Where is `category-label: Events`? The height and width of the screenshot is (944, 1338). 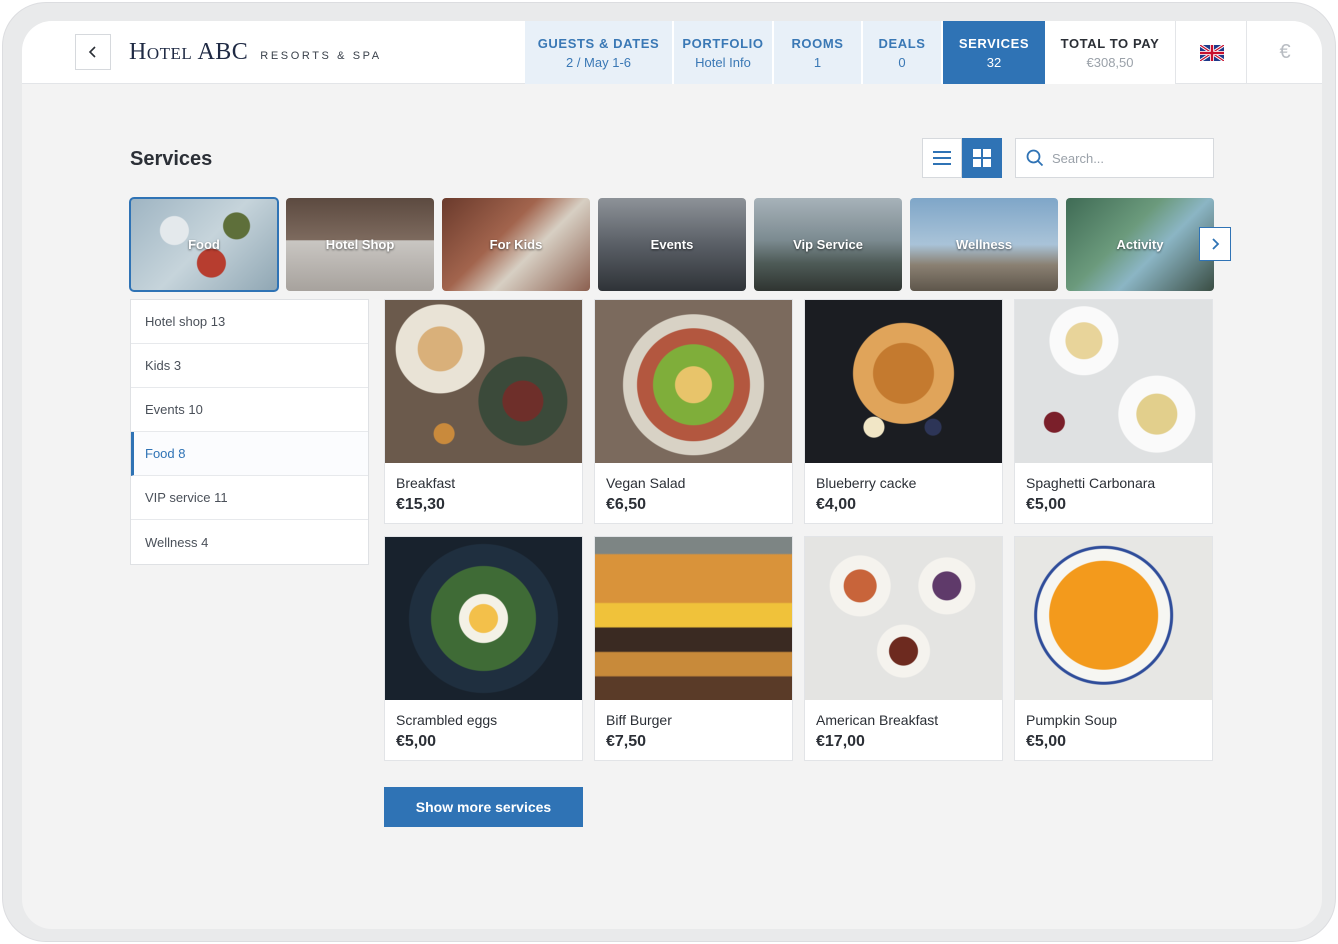 category-label: Events is located at coordinates (672, 244).